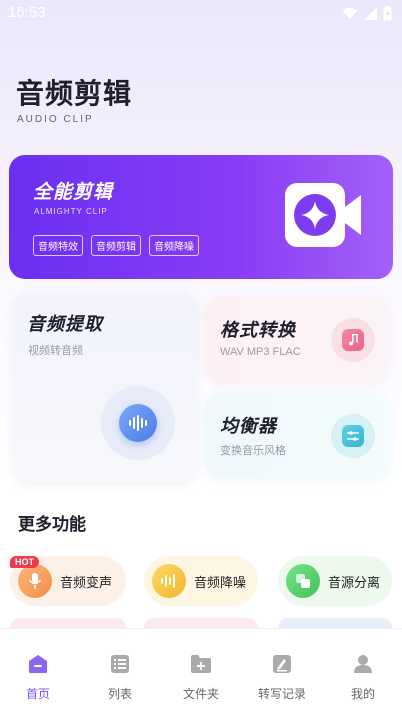  Describe the element at coordinates (201, 677) in the screenshot. I see `tab-folder: 文件夹` at that location.